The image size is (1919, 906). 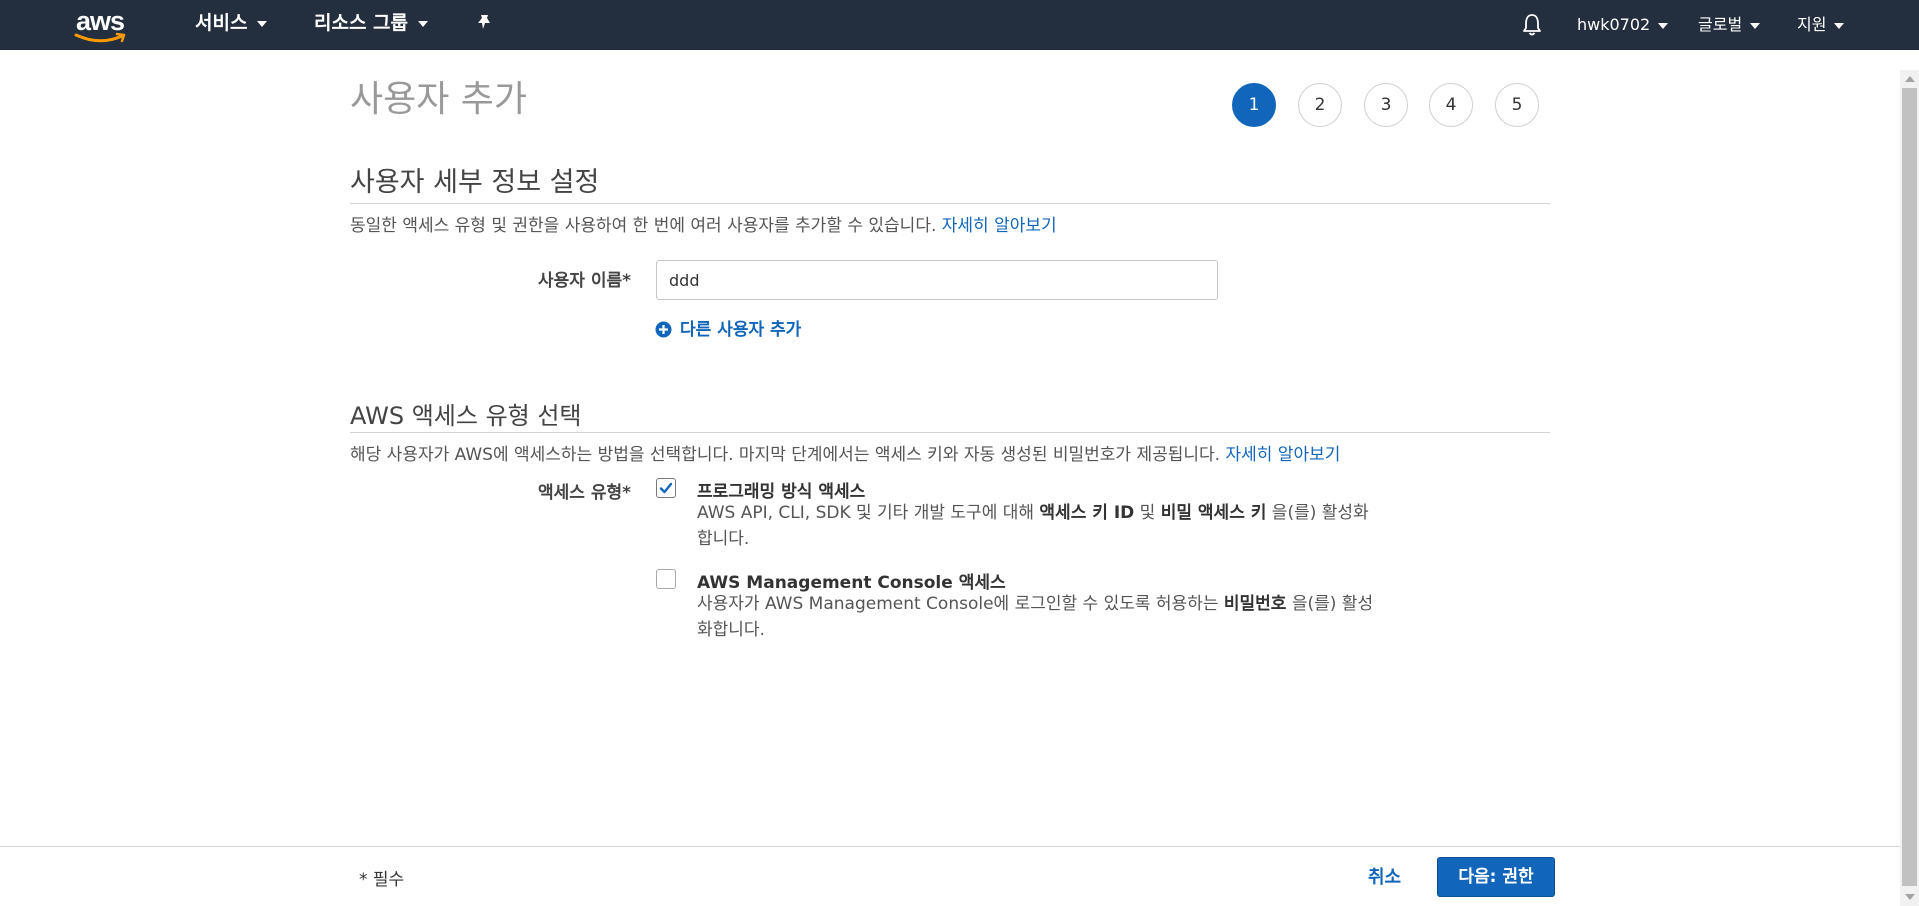 What do you see at coordinates (1451, 105) in the screenshot?
I see `step-4: 4` at bounding box center [1451, 105].